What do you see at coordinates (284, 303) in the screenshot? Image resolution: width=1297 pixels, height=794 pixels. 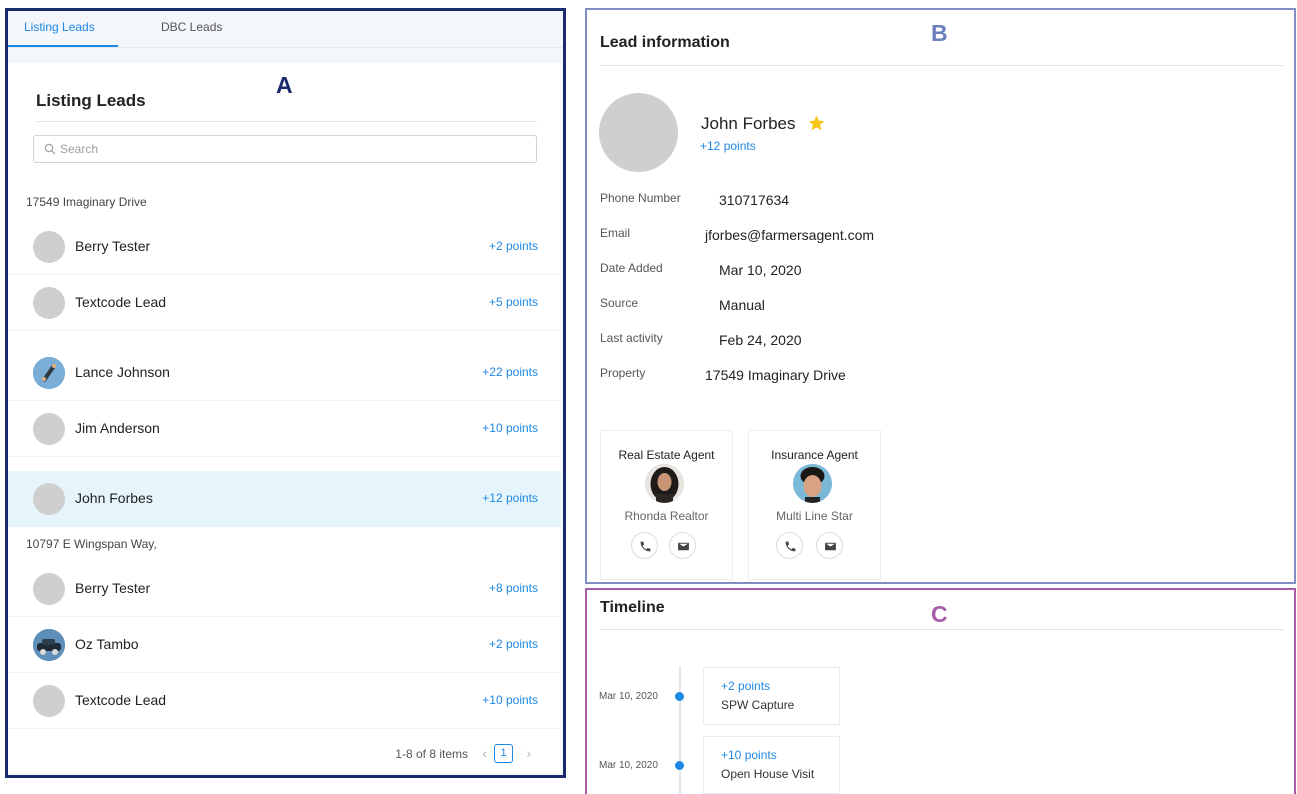 I see `lead-row: Textcode Lead +5 points` at bounding box center [284, 303].